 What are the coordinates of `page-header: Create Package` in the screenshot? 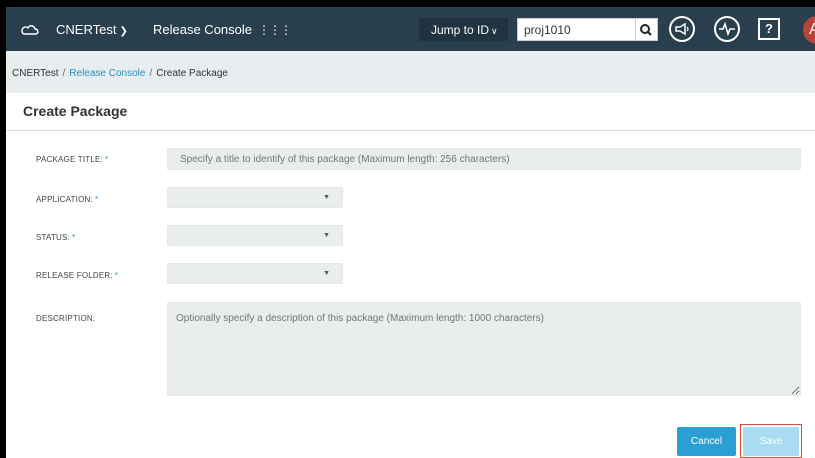 It's located at (410, 112).